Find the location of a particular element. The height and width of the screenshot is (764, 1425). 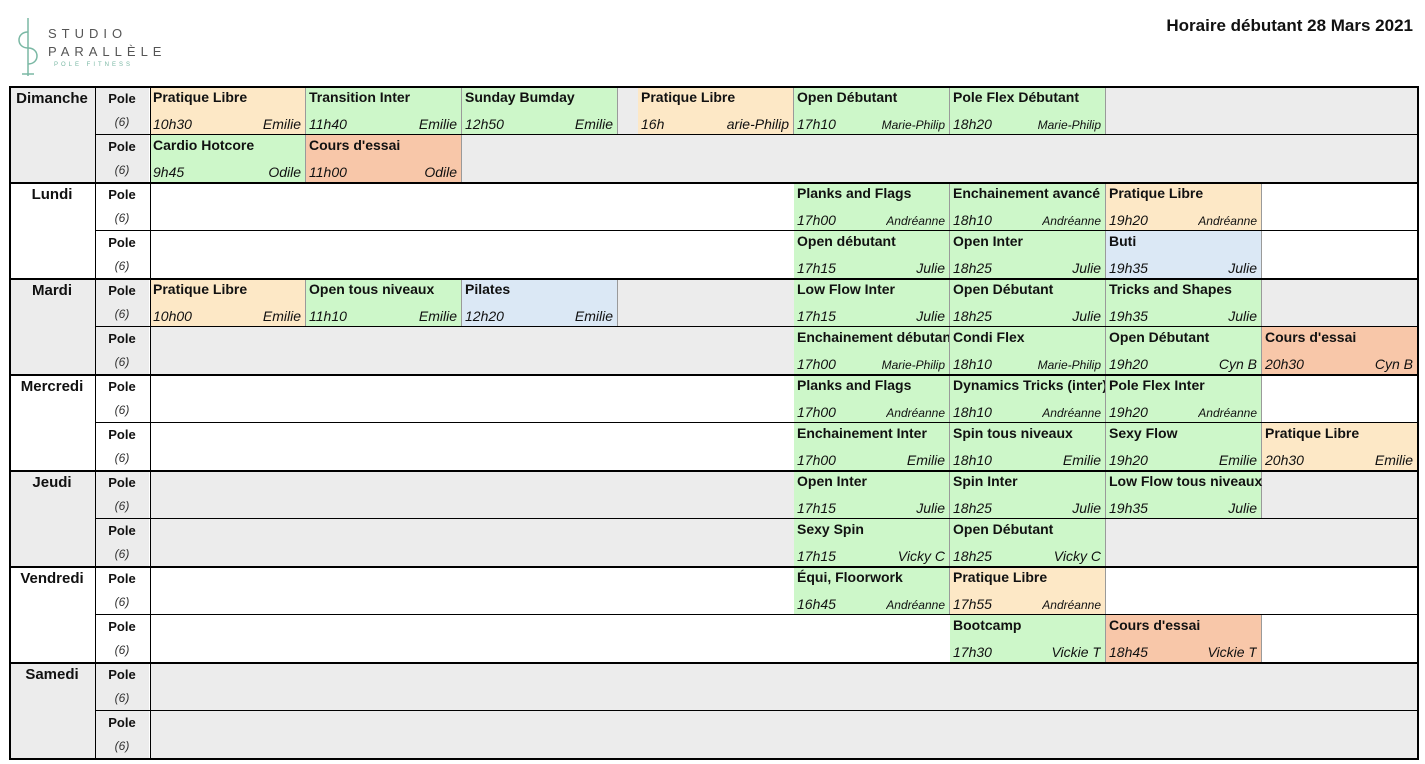

class-cell: Cours d'essai 11h00 Odile is located at coordinates (384, 158).